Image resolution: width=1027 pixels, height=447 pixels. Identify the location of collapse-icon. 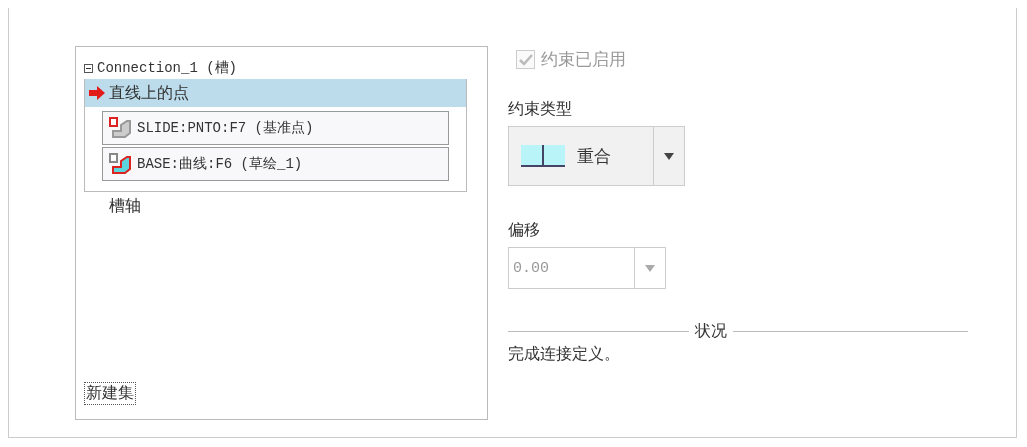
(88, 68).